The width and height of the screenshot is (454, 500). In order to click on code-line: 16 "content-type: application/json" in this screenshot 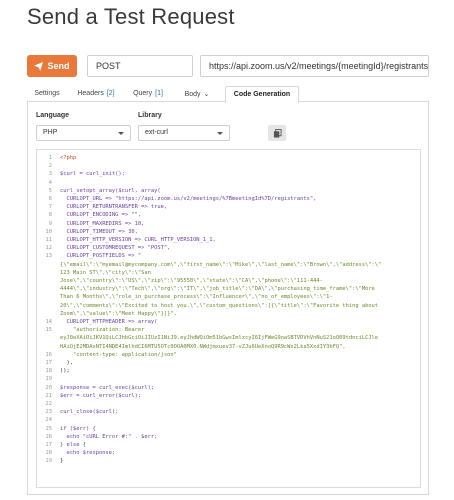, I will do `click(107, 355)`.